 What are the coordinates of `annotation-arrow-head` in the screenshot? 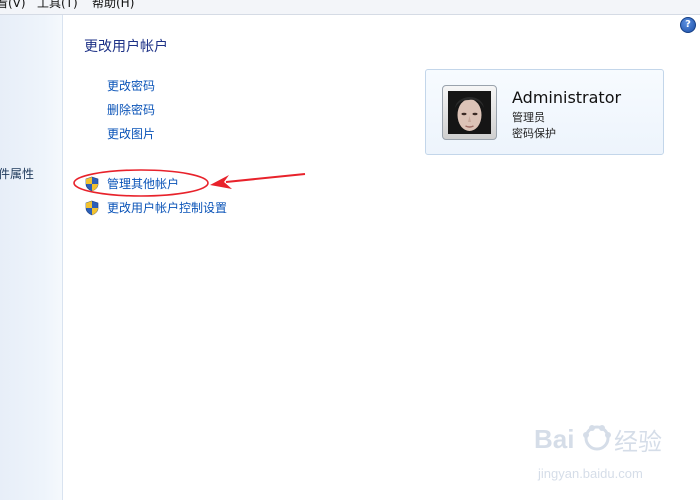 It's located at (221, 182).